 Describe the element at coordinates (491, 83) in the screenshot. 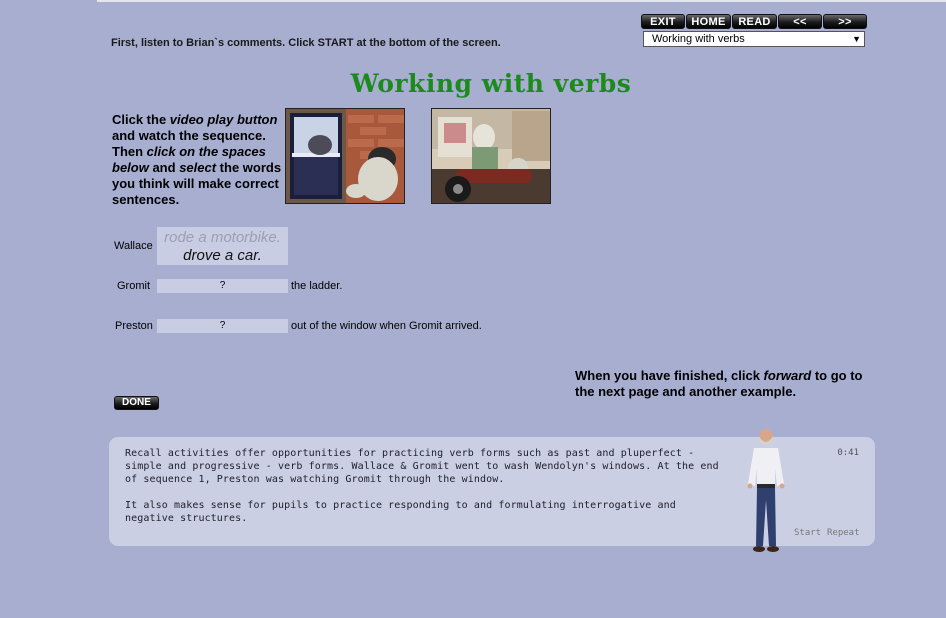

I see `page-title: Working with verbs` at that location.